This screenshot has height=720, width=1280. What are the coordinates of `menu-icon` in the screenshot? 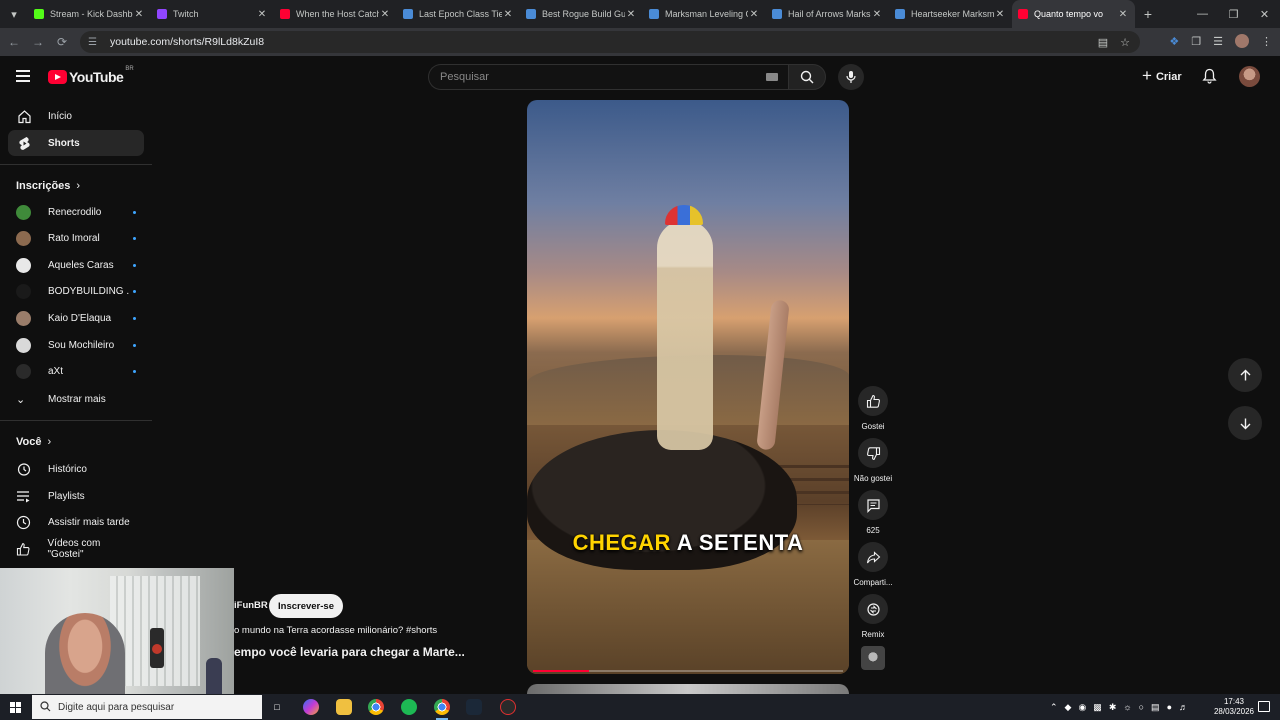 It's located at (23, 76).